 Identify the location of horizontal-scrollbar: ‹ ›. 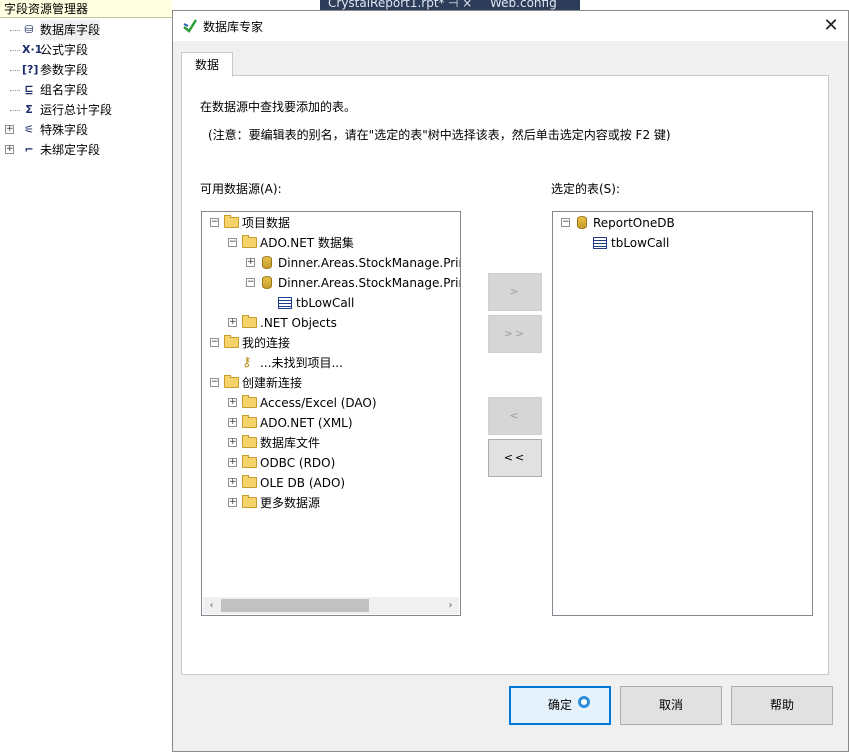
(331, 605).